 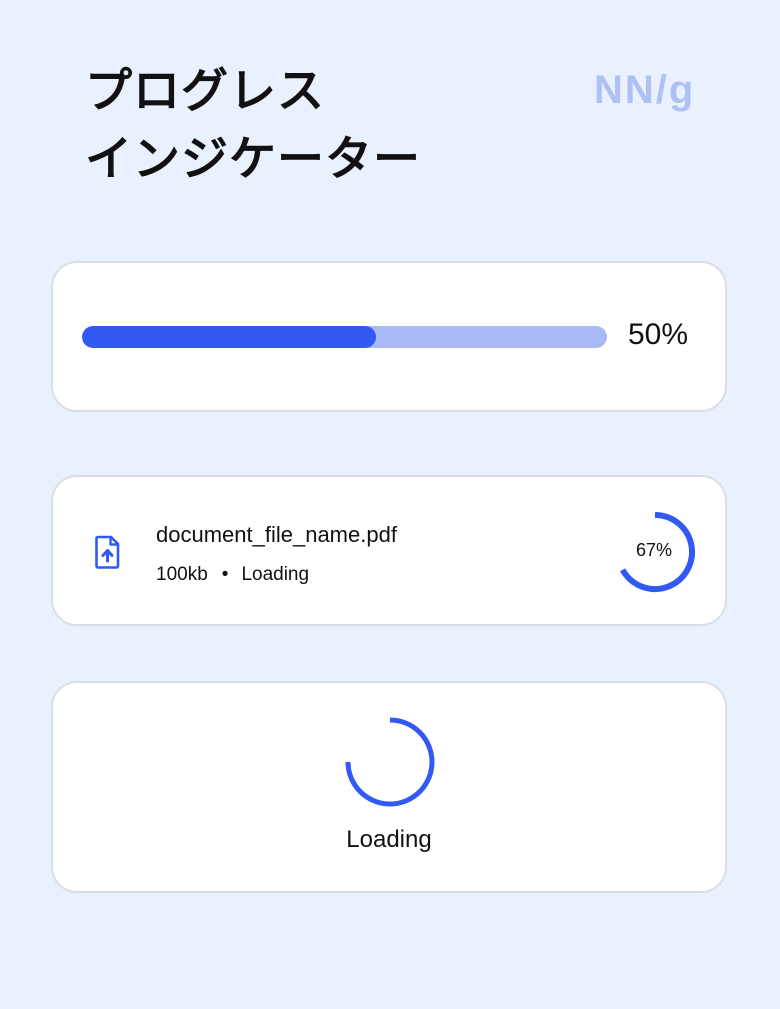 What do you see at coordinates (654, 550) in the screenshot?
I see `circular-progress-percent: 67%` at bounding box center [654, 550].